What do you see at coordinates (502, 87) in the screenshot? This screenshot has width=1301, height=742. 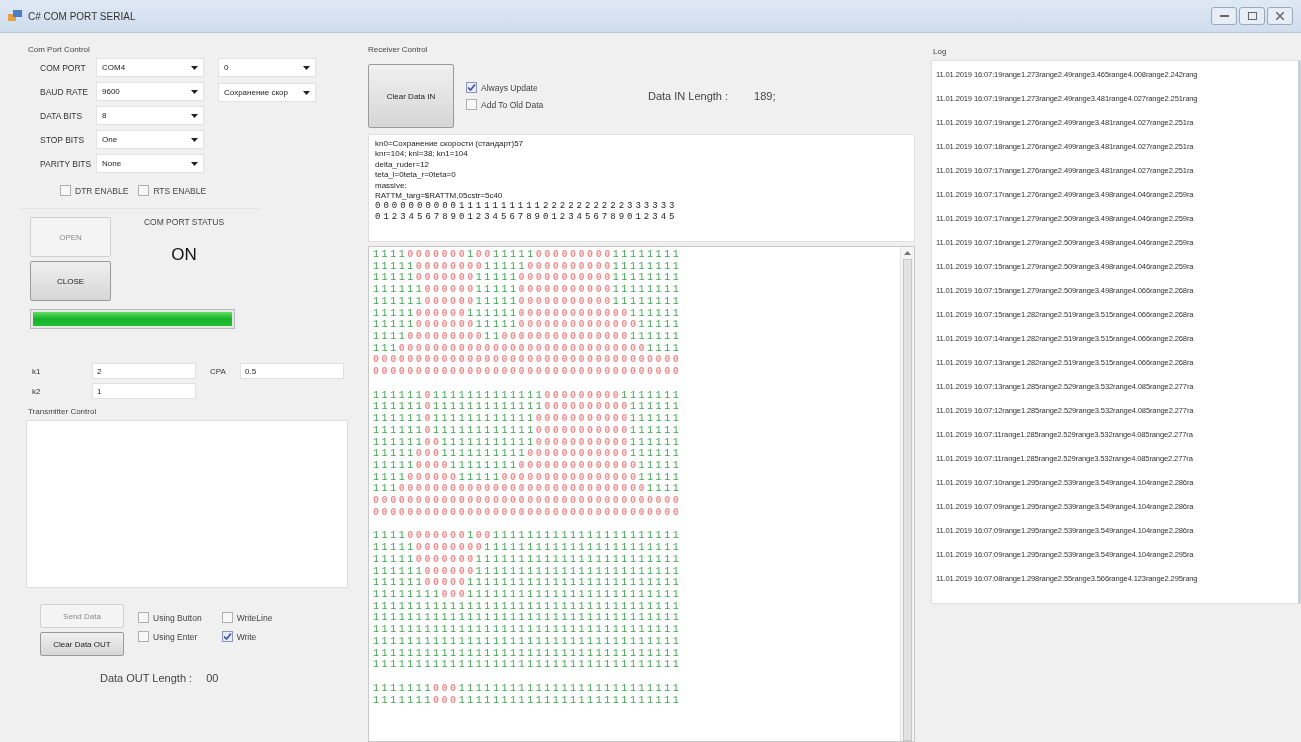 I see `checkbox: Always Update` at bounding box center [502, 87].